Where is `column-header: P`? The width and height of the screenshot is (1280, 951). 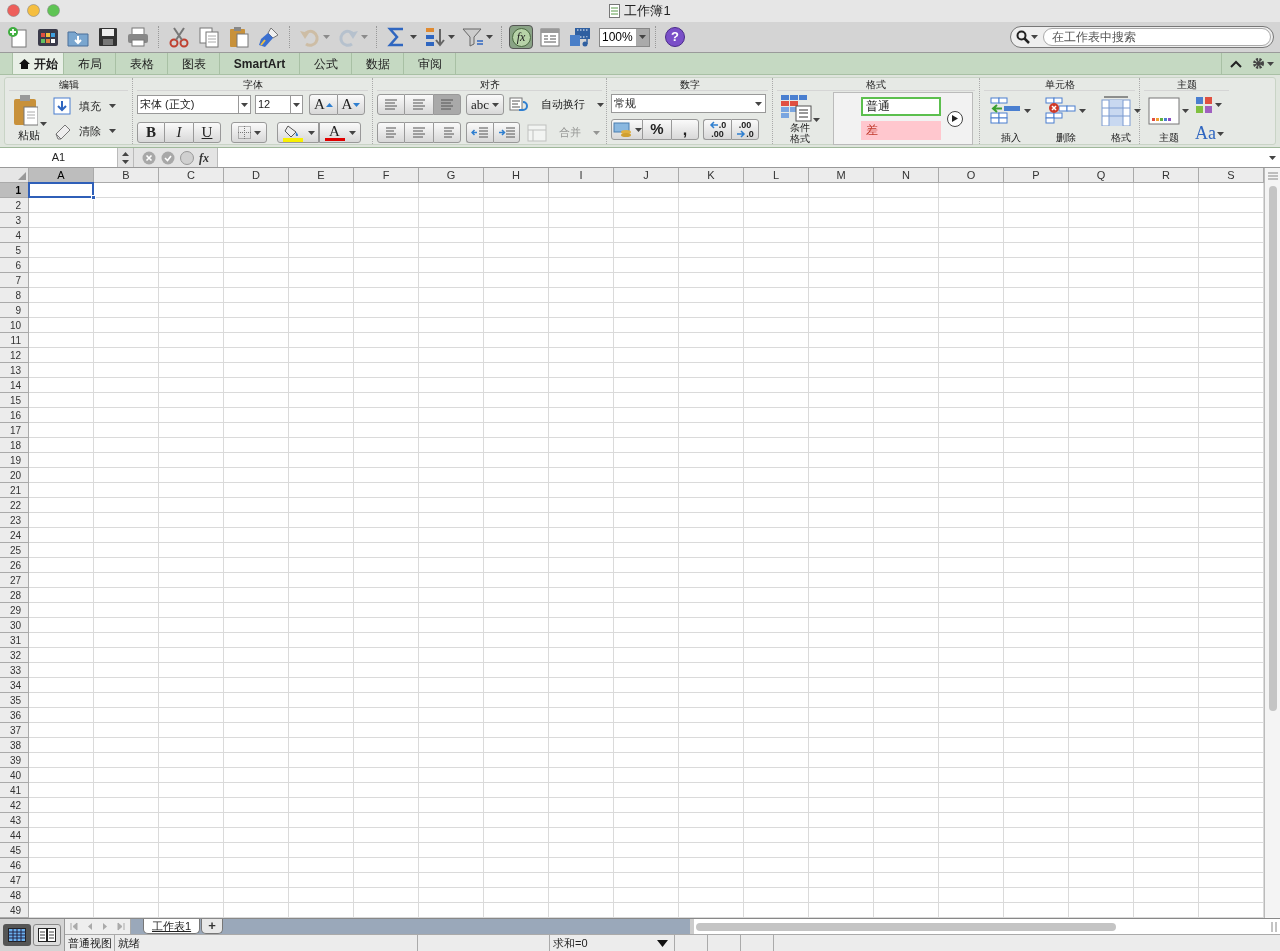 column-header: P is located at coordinates (1036, 175).